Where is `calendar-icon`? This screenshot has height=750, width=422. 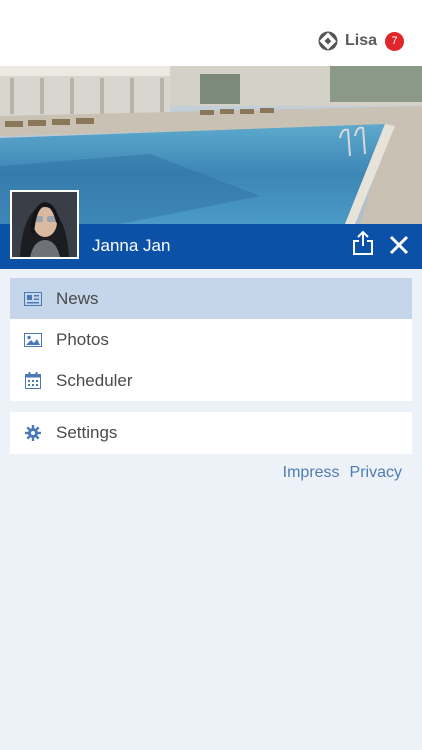 calendar-icon is located at coordinates (33, 381).